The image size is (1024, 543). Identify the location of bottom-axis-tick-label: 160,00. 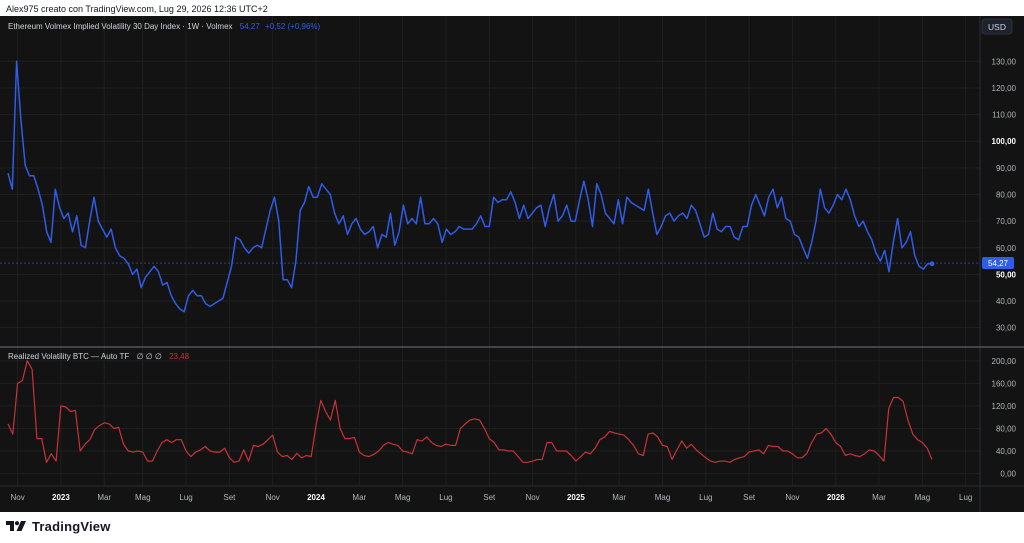
(1004, 383).